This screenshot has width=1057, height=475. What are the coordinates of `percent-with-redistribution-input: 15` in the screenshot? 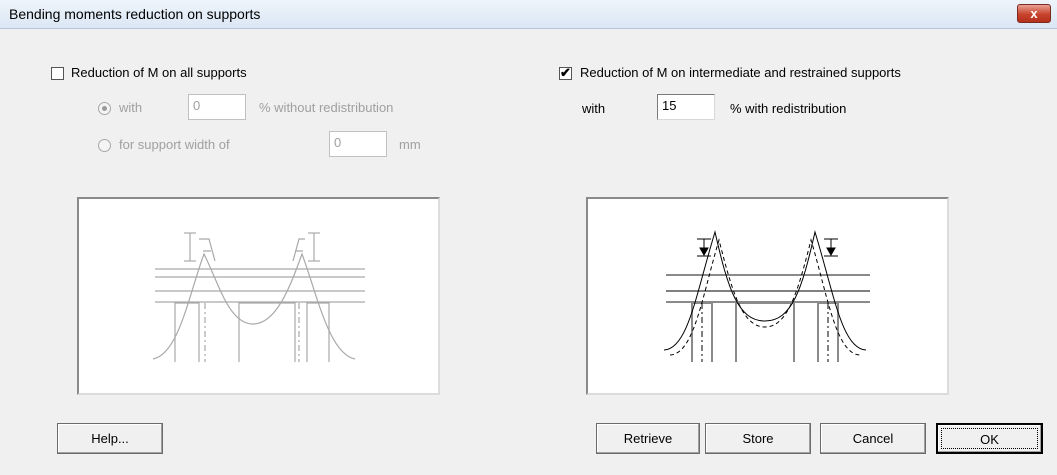 It's located at (686, 107).